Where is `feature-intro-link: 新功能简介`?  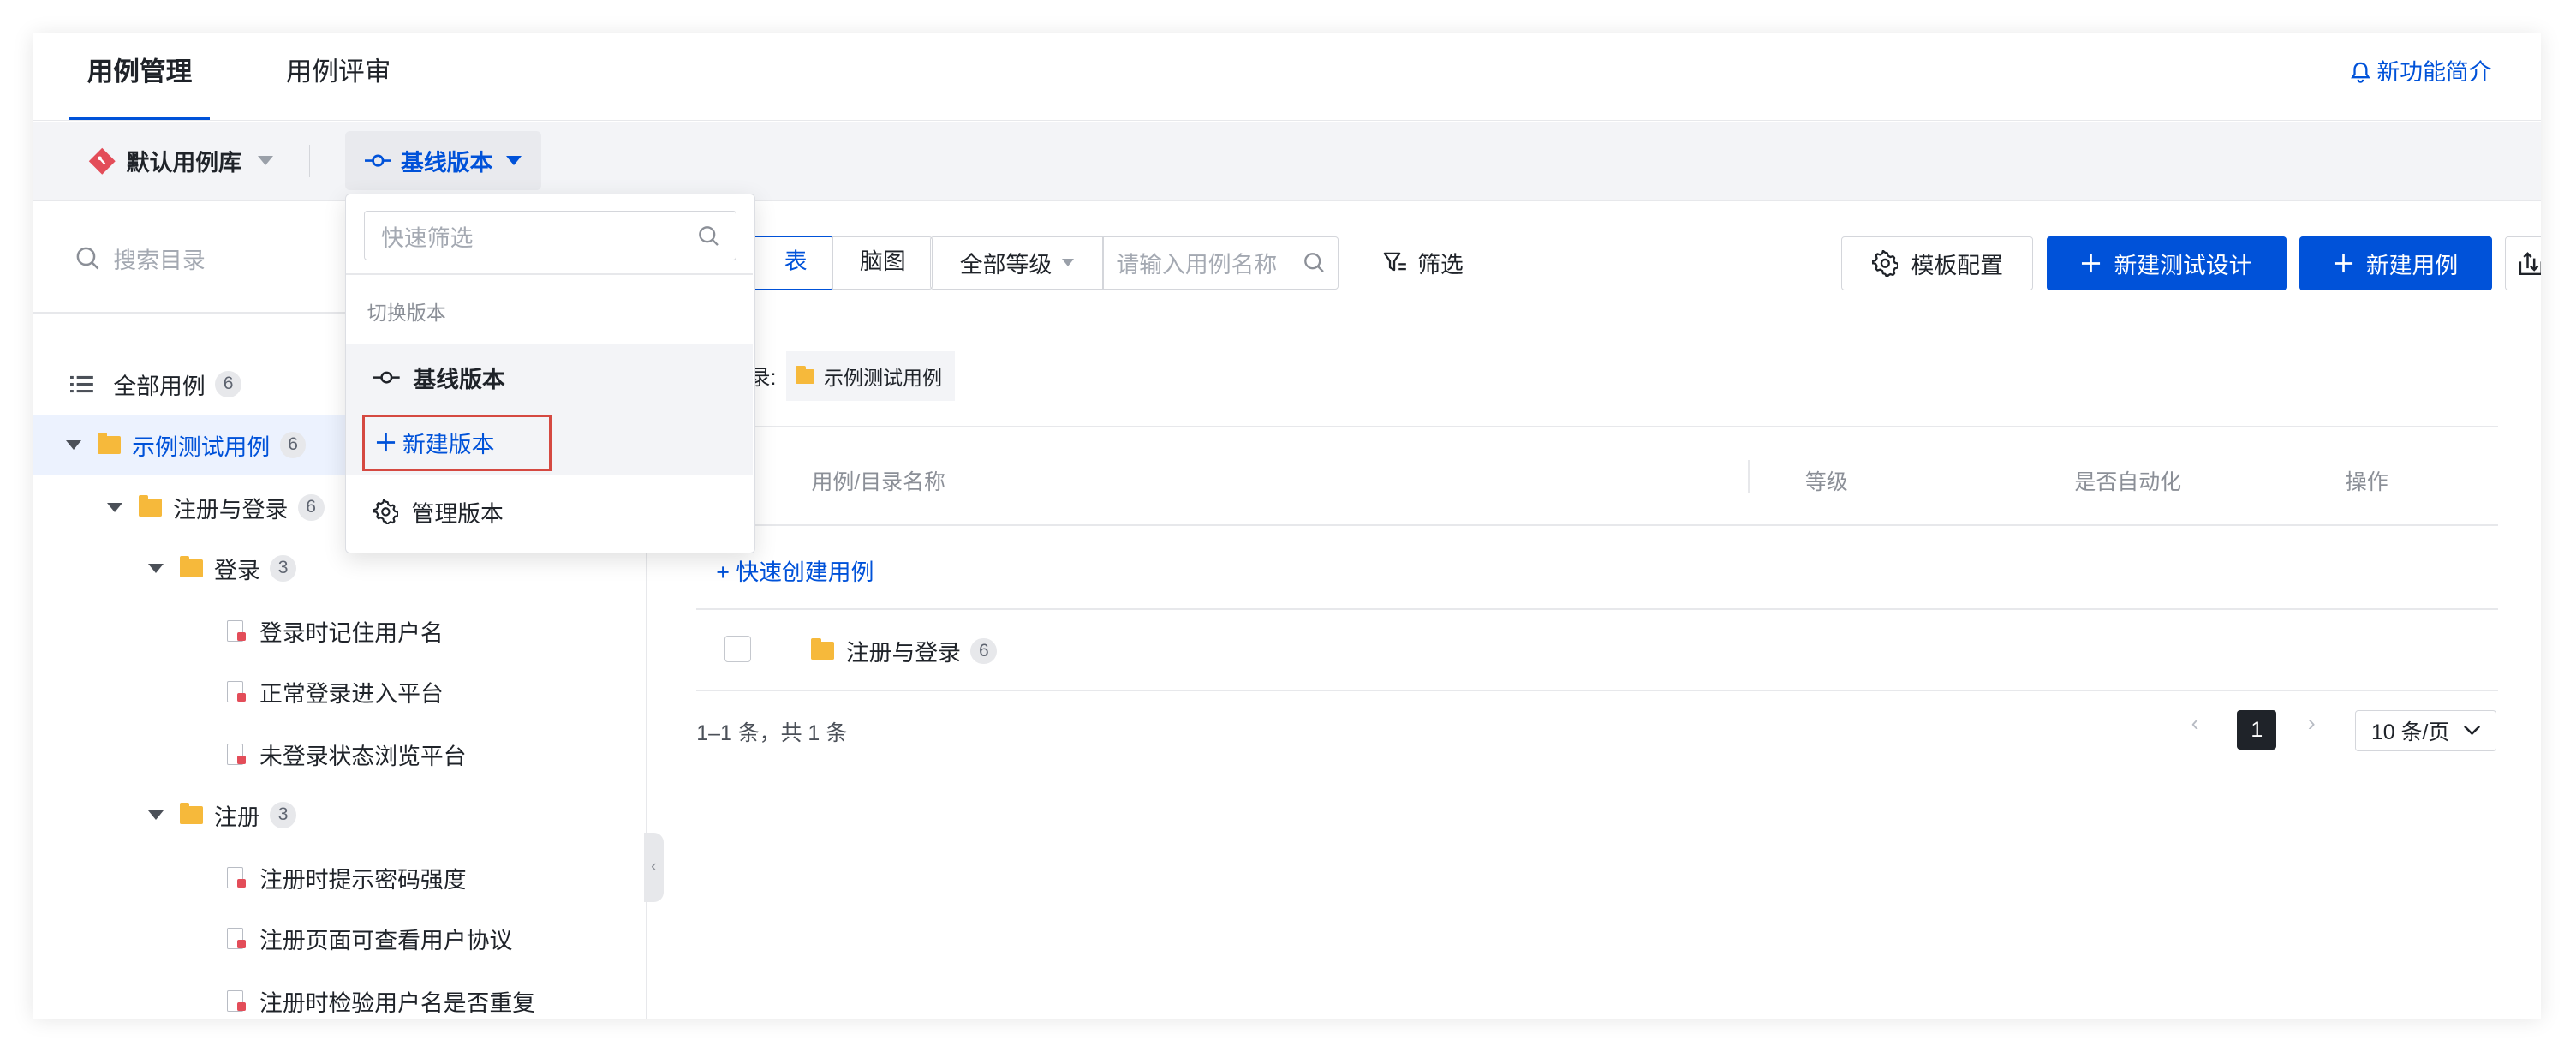 feature-intro-link: 新功能简介 is located at coordinates (2420, 72).